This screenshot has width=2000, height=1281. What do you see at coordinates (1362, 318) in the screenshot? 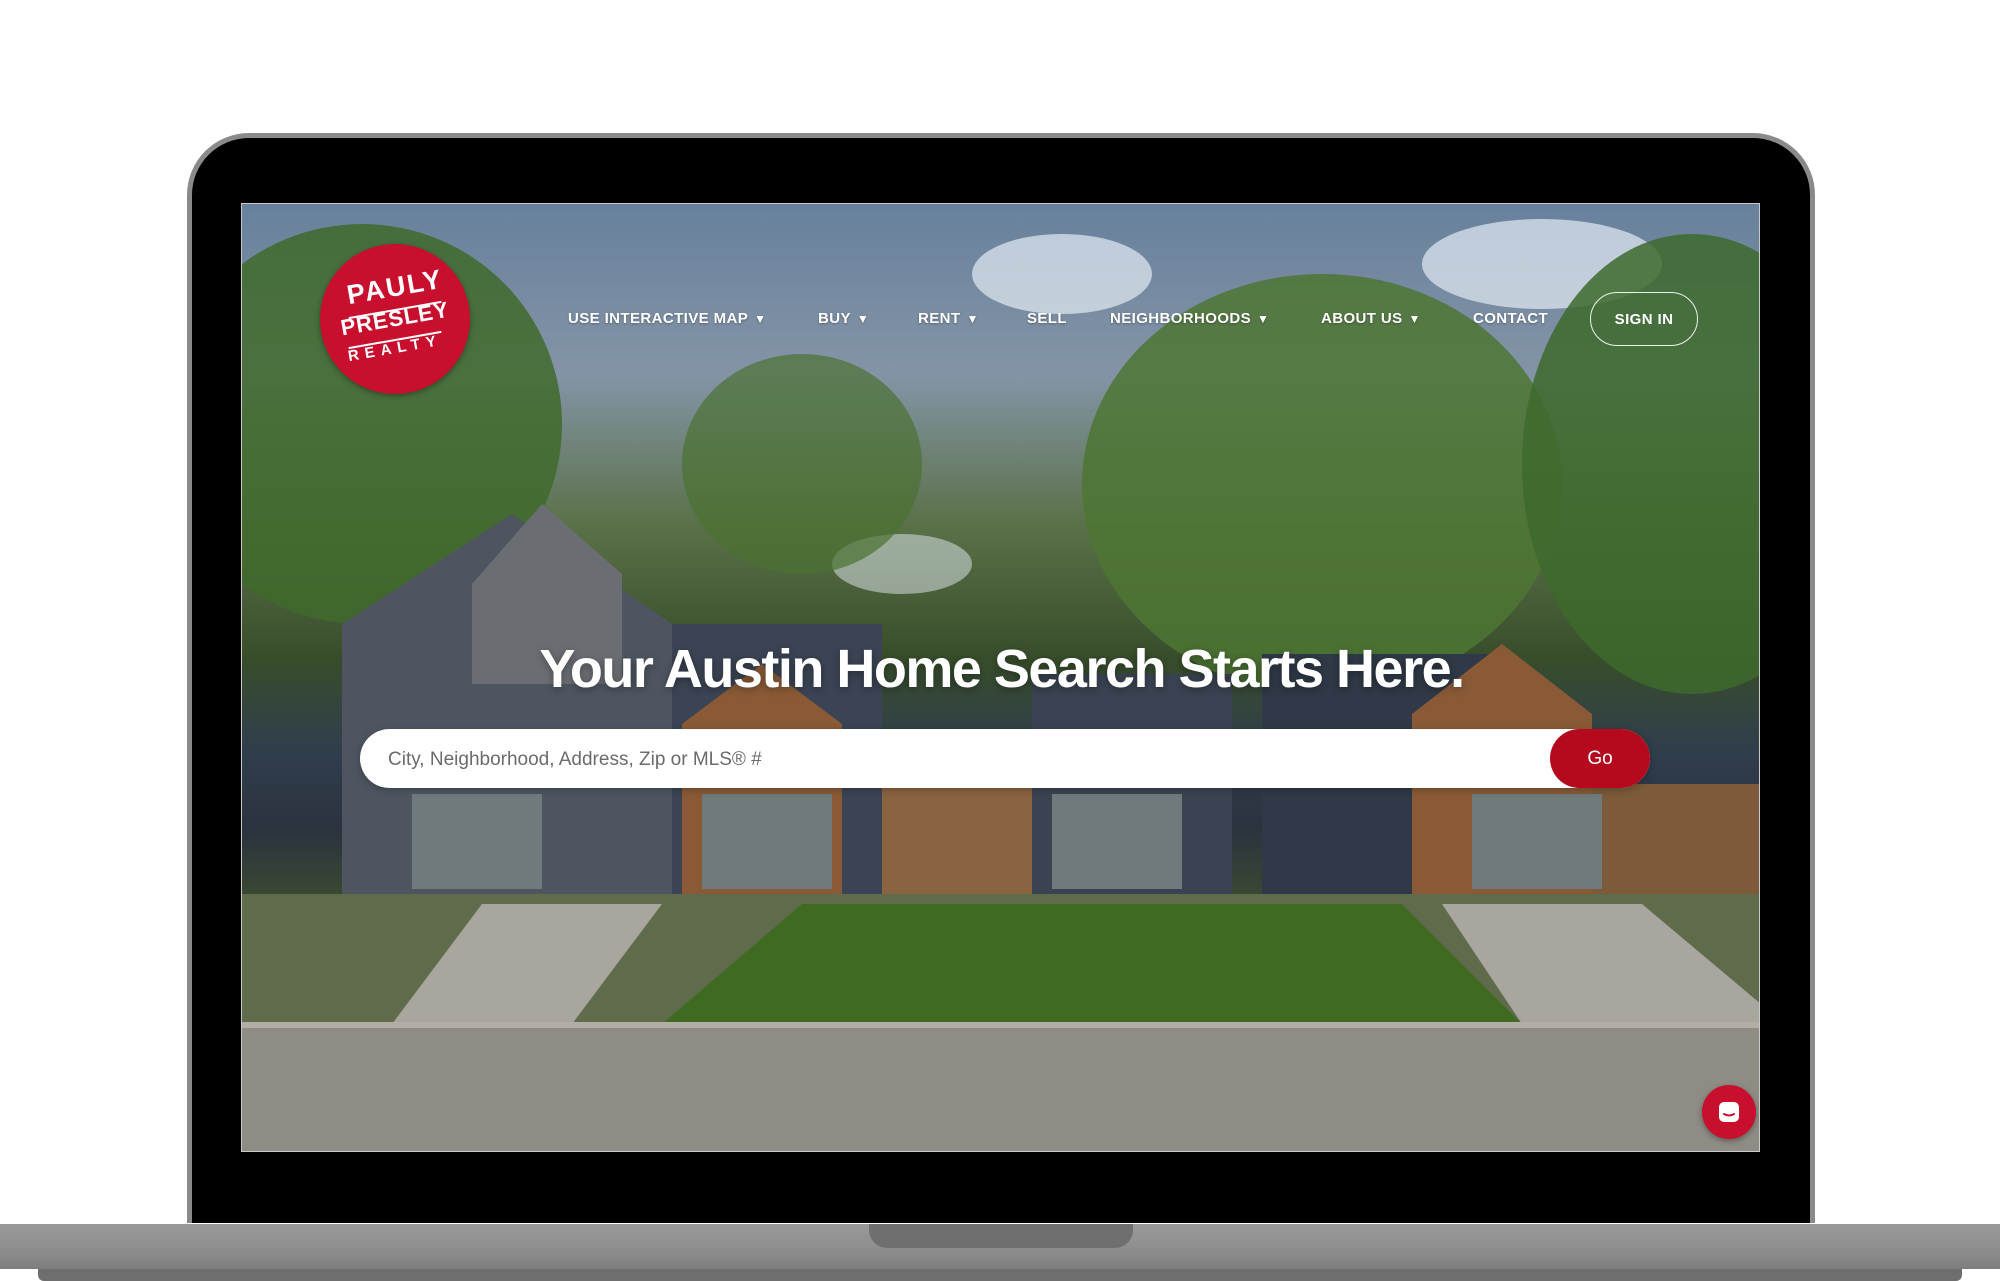
I see `nav-item-label: ABOUT US` at bounding box center [1362, 318].